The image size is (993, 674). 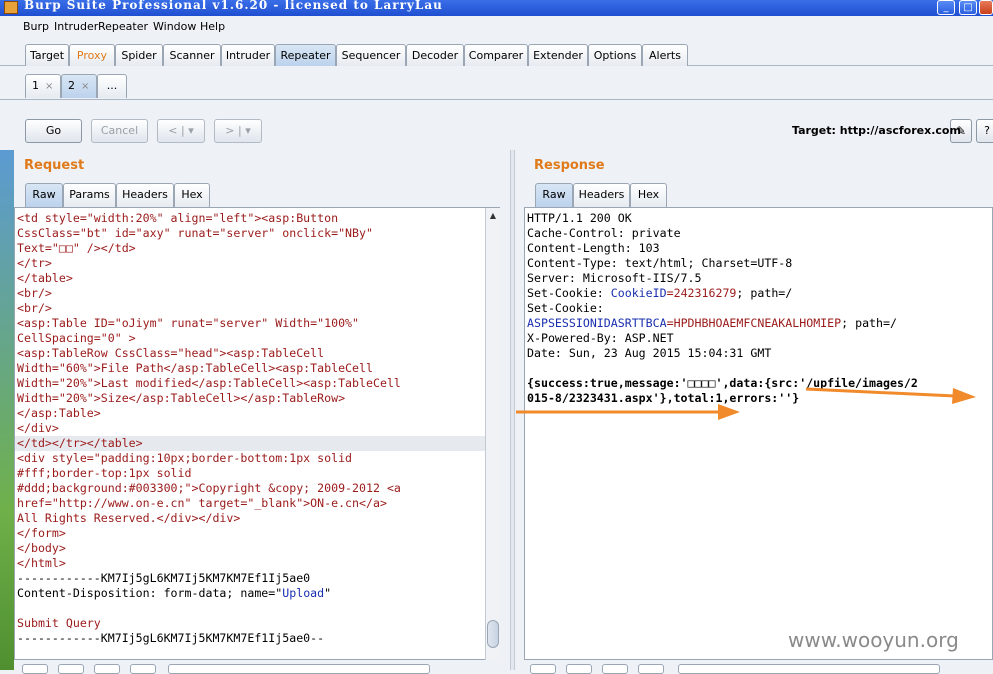 I want to click on arrow-shaft, so click(x=880, y=392).